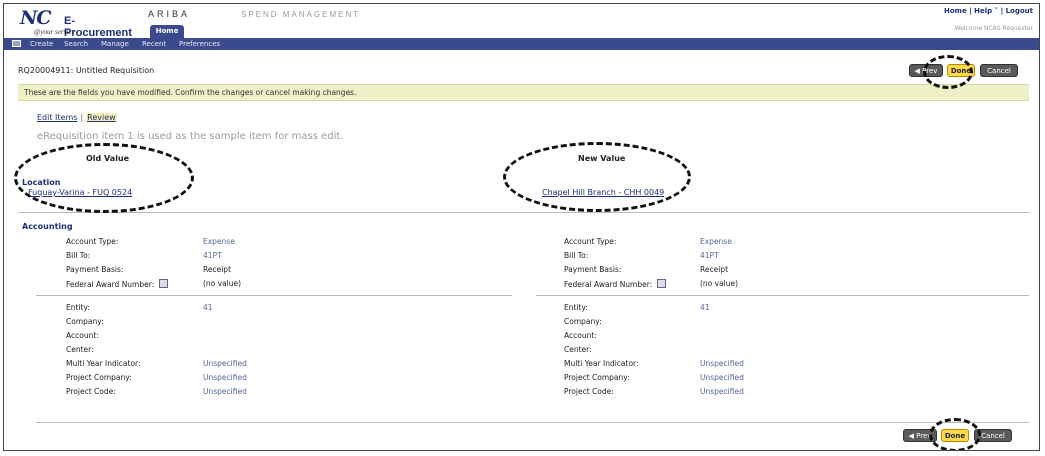 The width and height of the screenshot is (1045, 456). What do you see at coordinates (601, 363) in the screenshot?
I see `new-multi-year-label: Multi Year Indicator:` at bounding box center [601, 363].